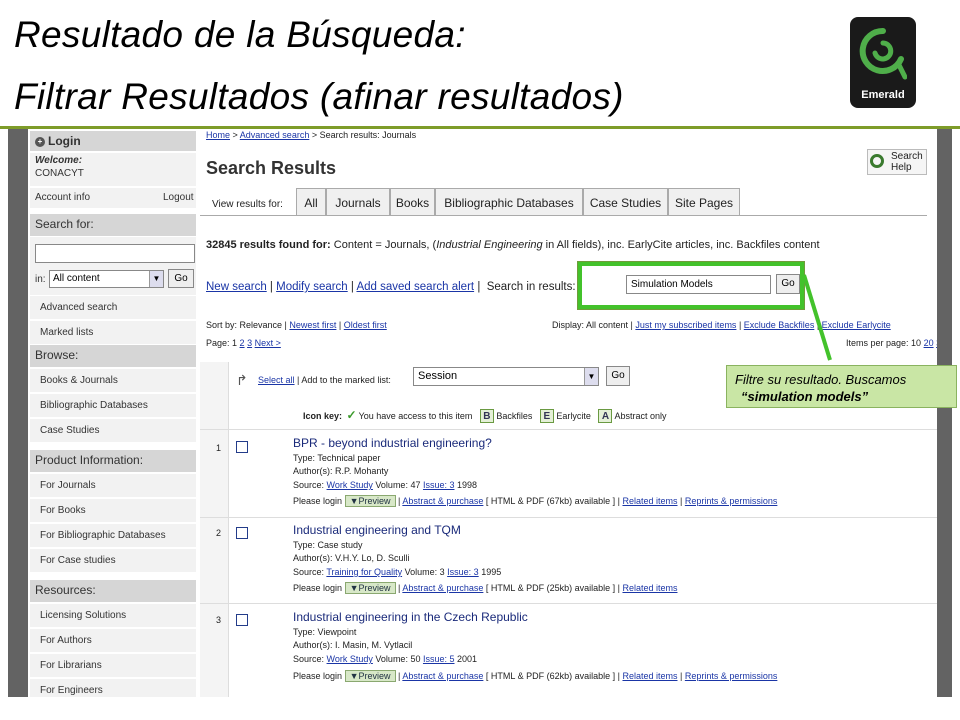 This screenshot has height=720, width=960. What do you see at coordinates (178, 197) in the screenshot?
I see `logout-link: Logout` at bounding box center [178, 197].